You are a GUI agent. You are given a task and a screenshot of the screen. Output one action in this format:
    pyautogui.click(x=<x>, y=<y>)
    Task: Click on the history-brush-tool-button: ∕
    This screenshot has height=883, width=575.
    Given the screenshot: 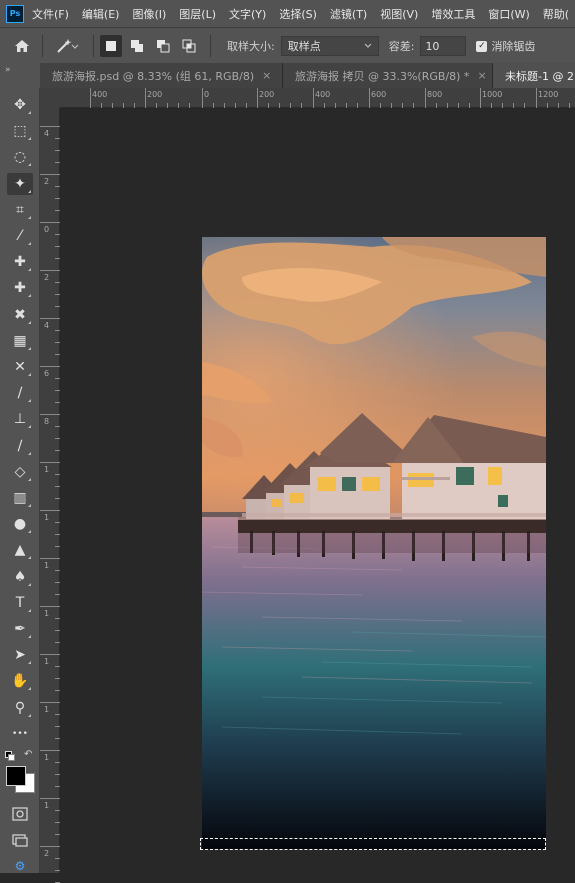 What is the action you would take?
    pyautogui.click(x=20, y=446)
    